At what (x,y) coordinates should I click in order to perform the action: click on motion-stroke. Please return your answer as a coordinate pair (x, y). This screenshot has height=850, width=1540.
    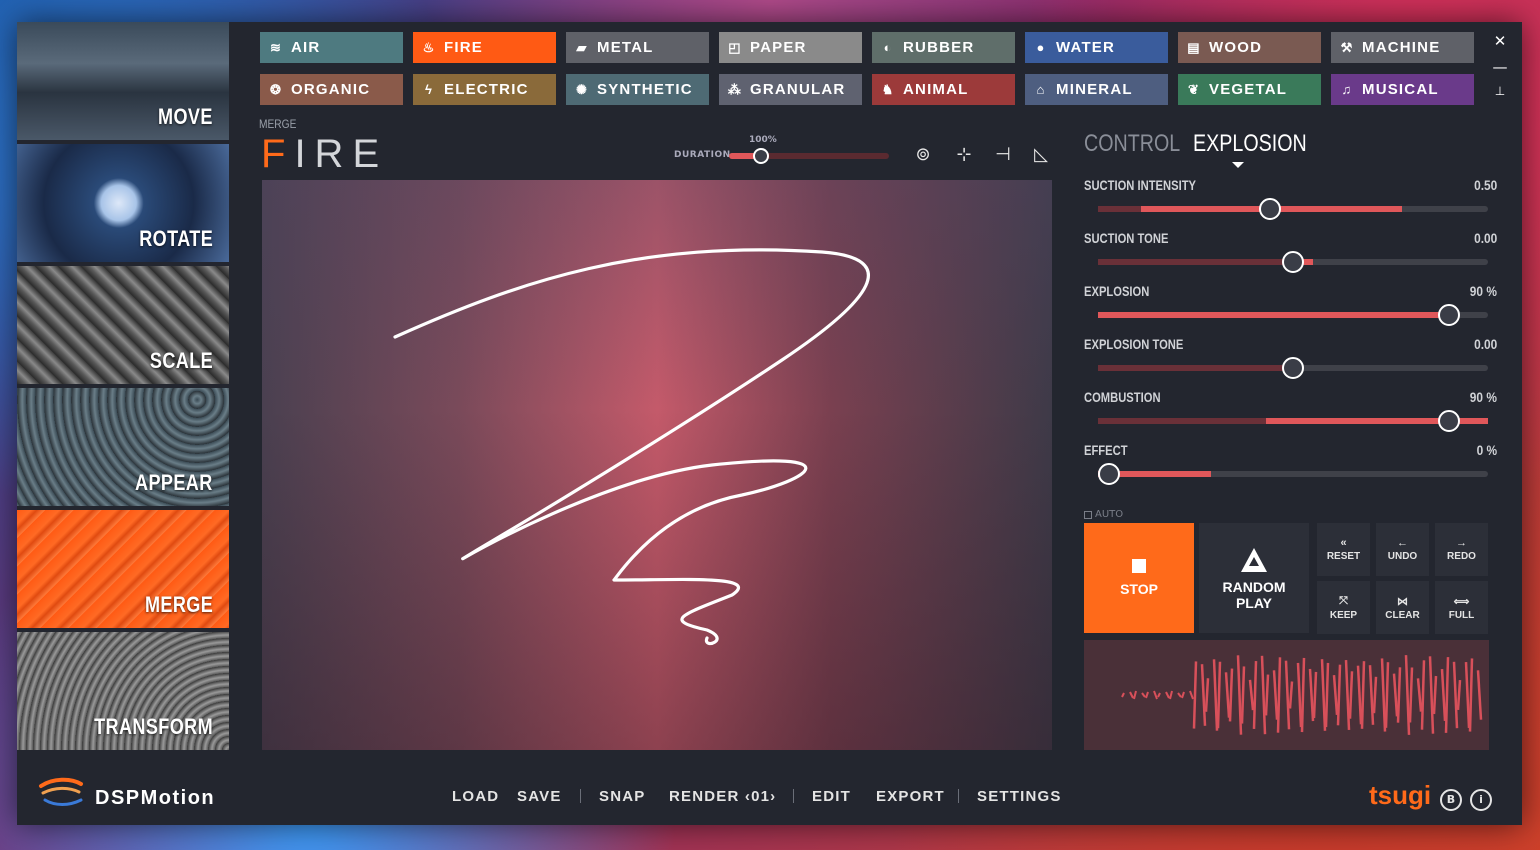
    Looking at the image, I should click on (631, 447).